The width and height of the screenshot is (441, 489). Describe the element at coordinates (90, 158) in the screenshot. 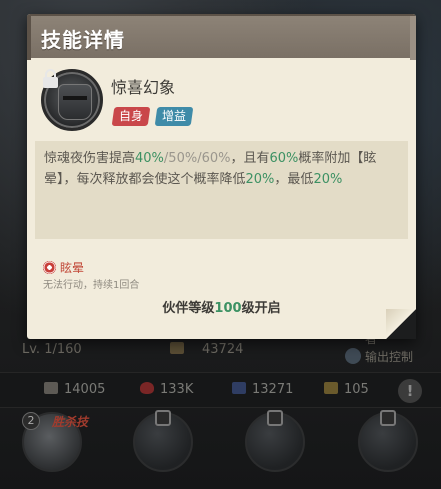

I see `desc-text: 惊魂夜伤害提高` at that location.